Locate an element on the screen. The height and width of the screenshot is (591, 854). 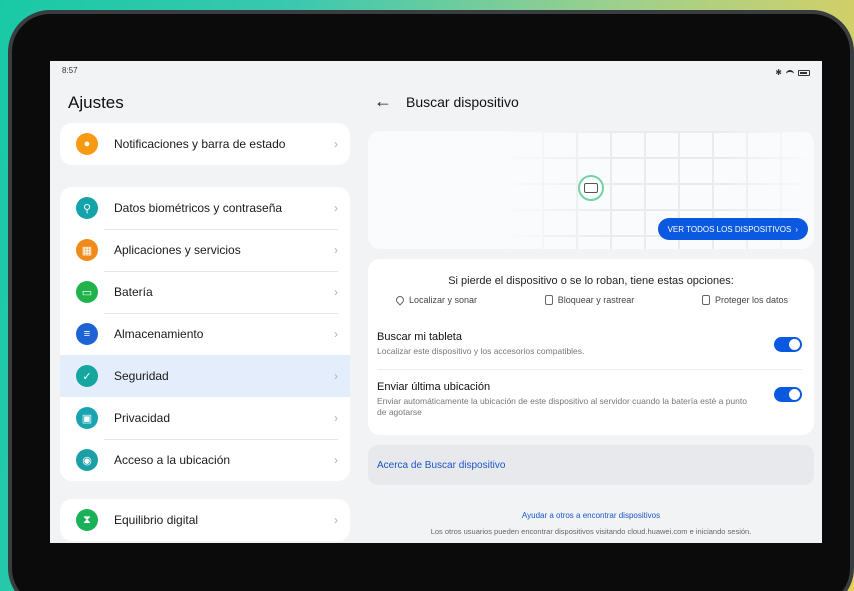
option-lock: Bloquear y rastrear is located at coordinates (589, 300).